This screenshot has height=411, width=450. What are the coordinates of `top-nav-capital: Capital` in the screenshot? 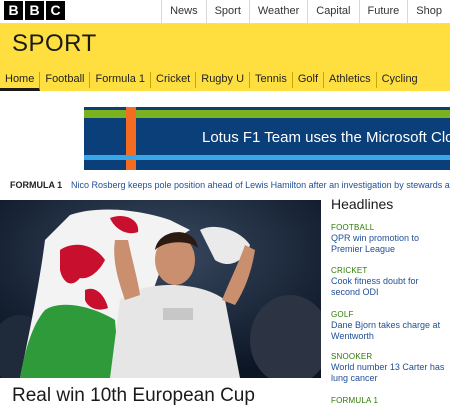 It's located at (332, 12).